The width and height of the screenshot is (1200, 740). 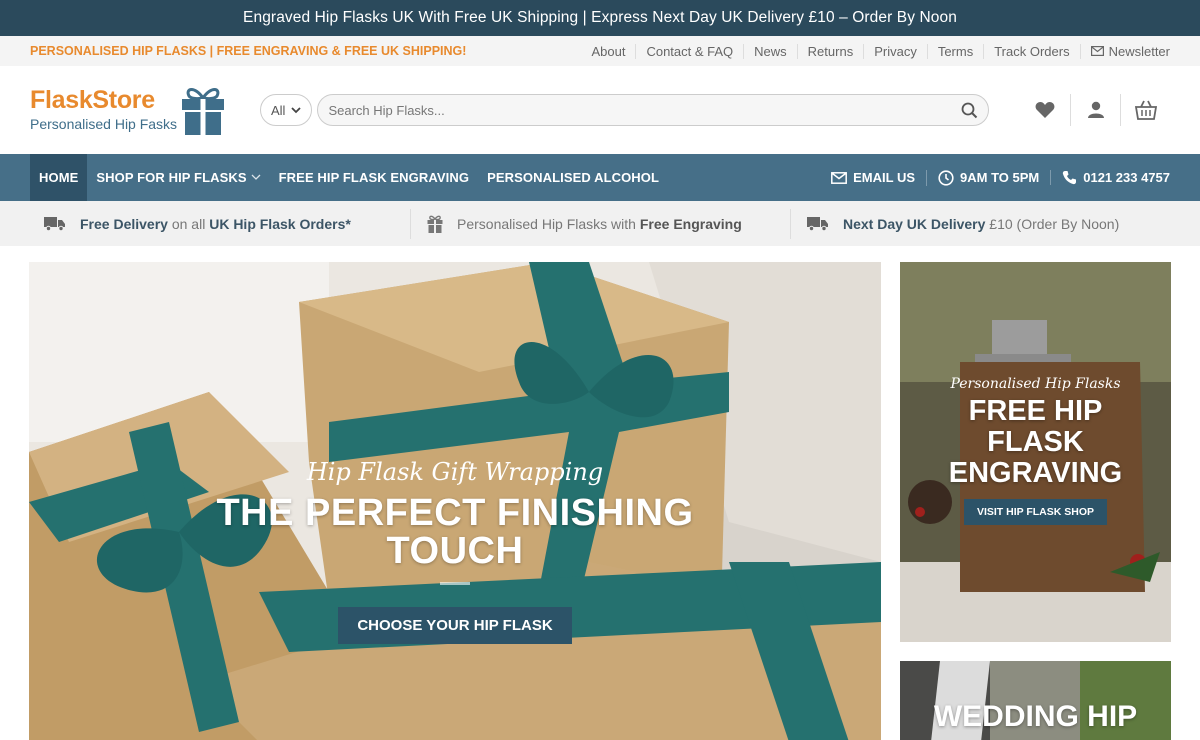 I want to click on feature-2-text: Personalised Hip Flasks with, so click(x=548, y=223).